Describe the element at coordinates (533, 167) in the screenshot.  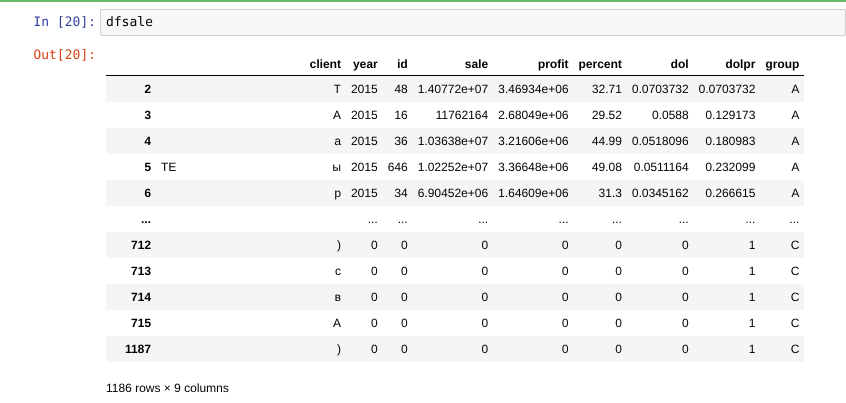
I see `table-cell: 3.36648e+06` at that location.